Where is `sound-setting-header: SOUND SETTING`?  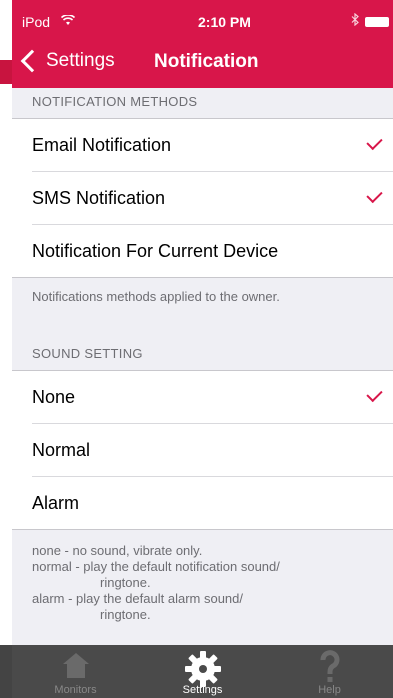 sound-setting-header: SOUND SETTING is located at coordinates (87, 353).